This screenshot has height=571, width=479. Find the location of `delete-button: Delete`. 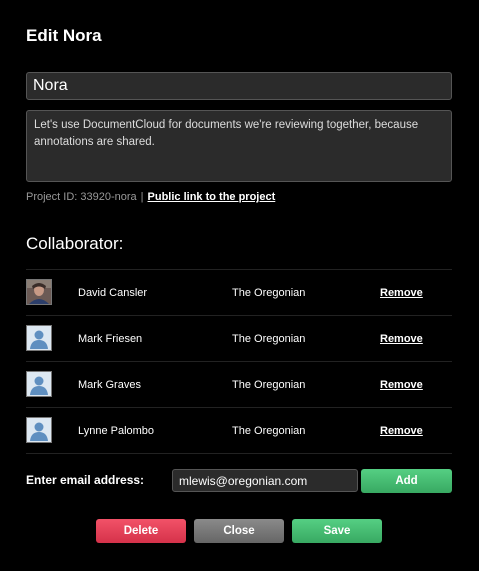

delete-button: Delete is located at coordinates (141, 531).